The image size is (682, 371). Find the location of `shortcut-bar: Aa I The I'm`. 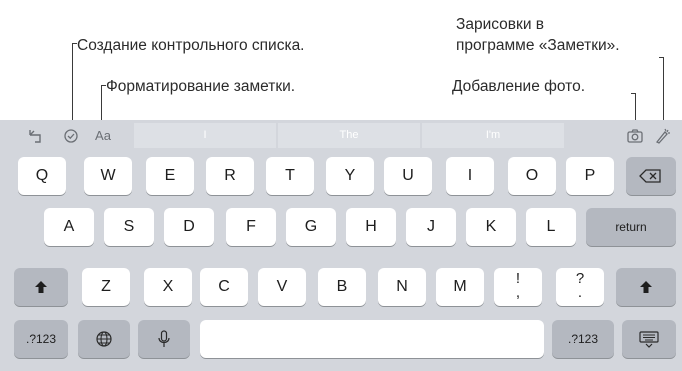

shortcut-bar: Aa I The I'm is located at coordinates (341, 135).